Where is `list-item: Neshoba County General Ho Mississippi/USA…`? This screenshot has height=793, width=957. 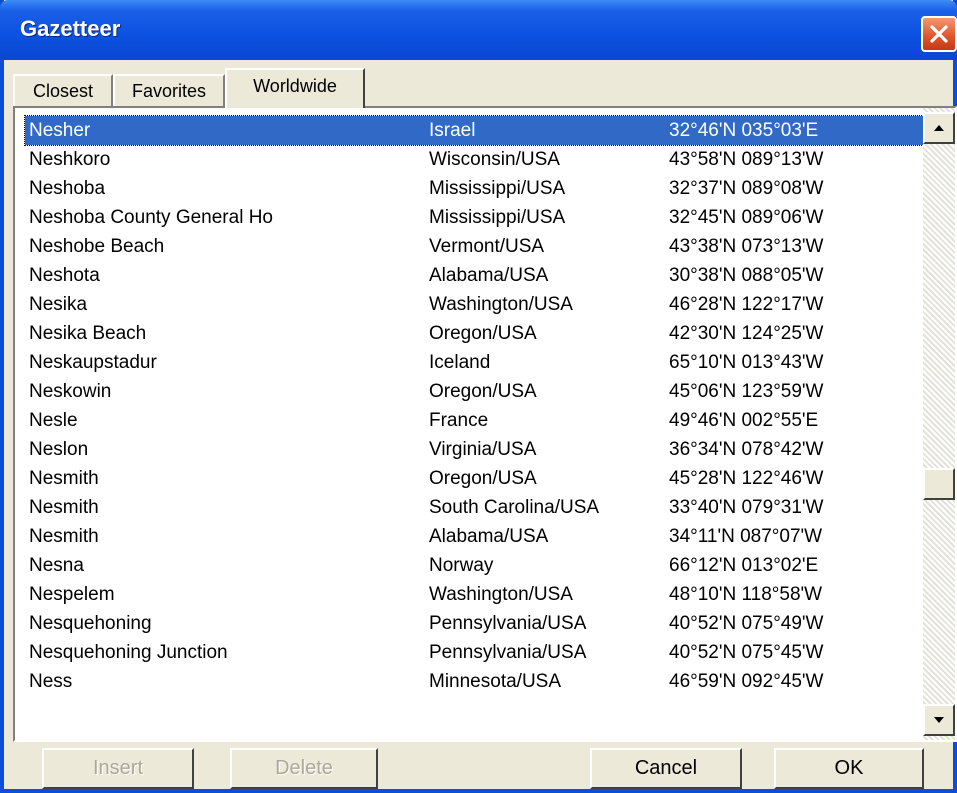
list-item: Neshoba County General Ho Mississippi/USA… is located at coordinates (475, 217).